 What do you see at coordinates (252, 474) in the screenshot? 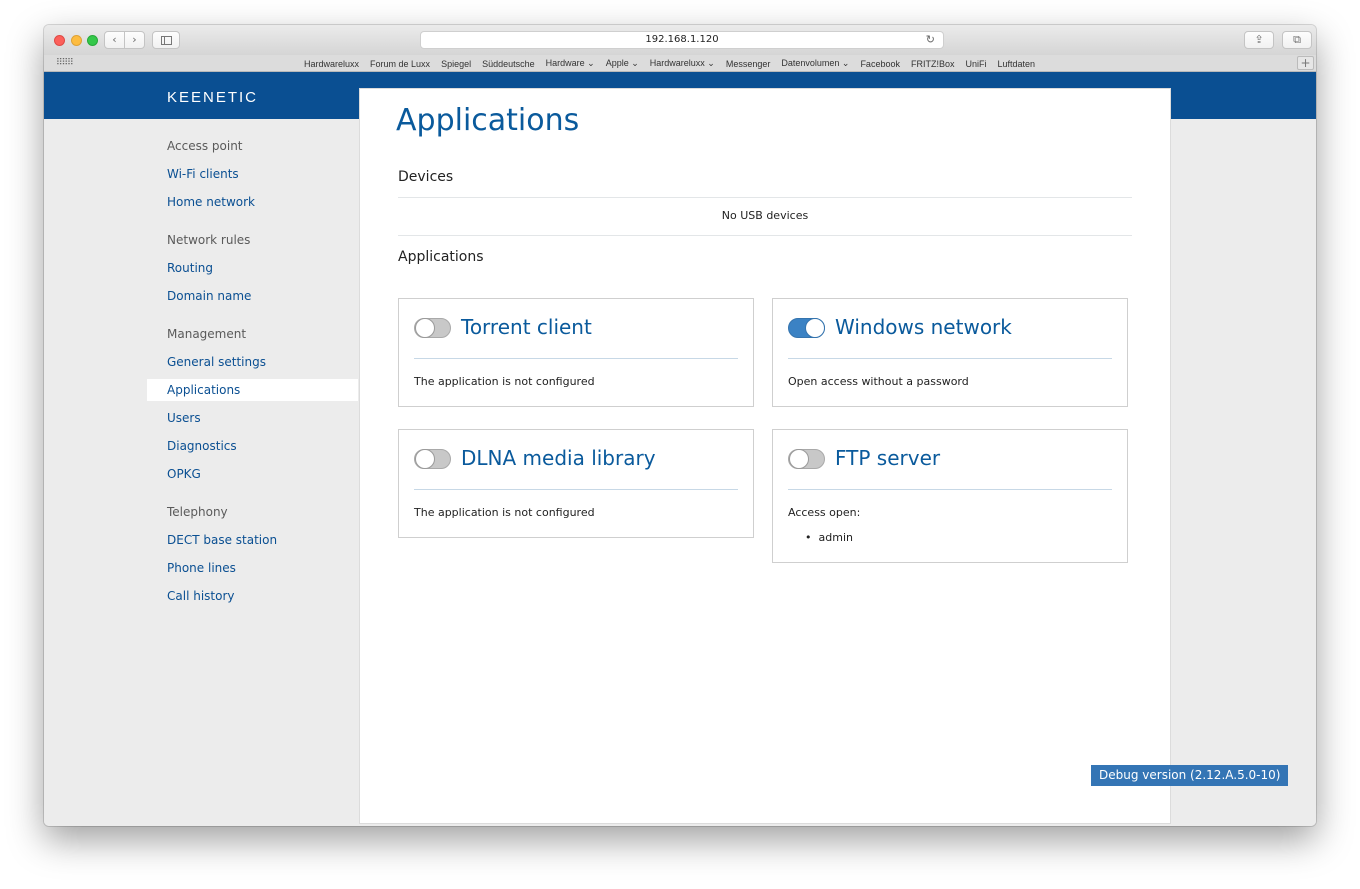
I see `sidebar-item-opkg: OPKG` at bounding box center [252, 474].